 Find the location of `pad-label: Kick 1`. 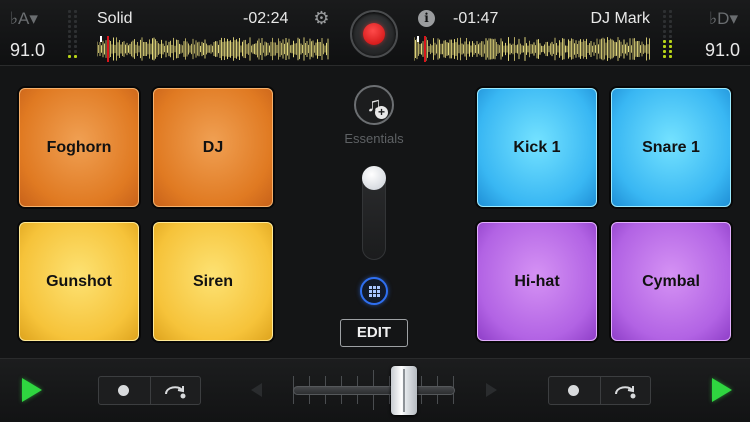

pad-label: Kick 1 is located at coordinates (537, 147).